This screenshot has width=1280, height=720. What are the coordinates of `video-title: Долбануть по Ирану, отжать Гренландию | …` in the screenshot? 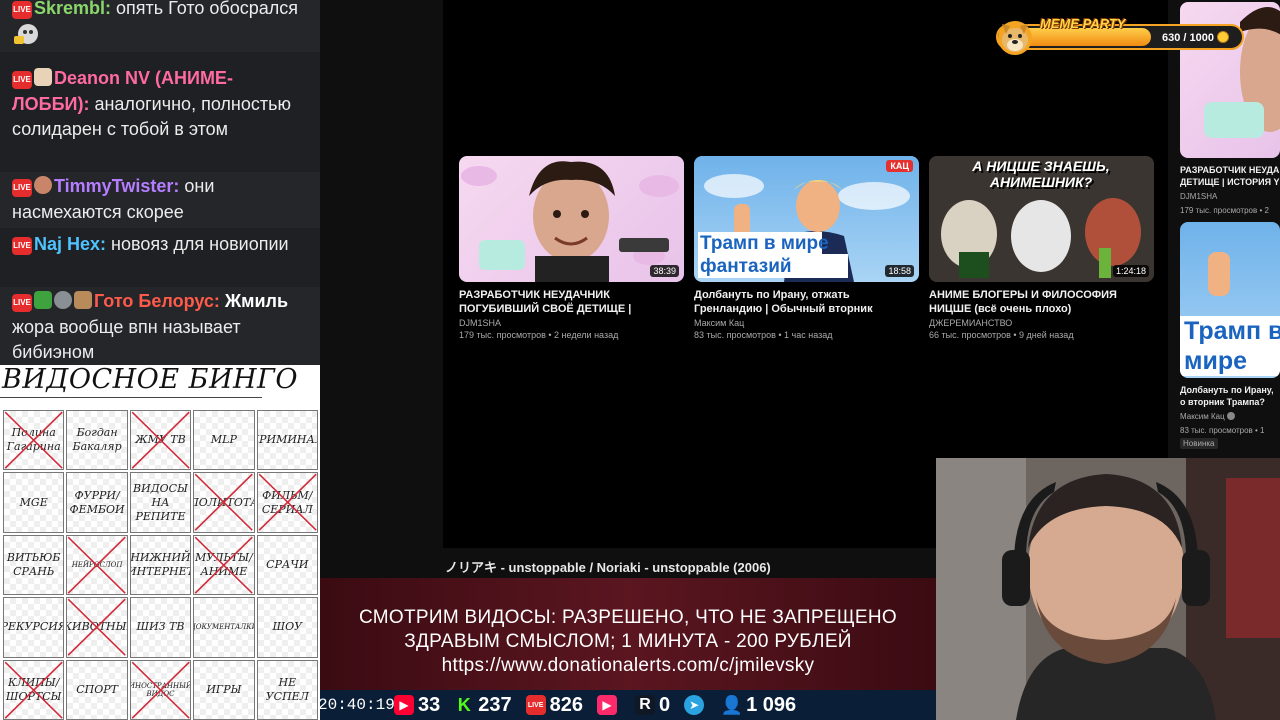 It's located at (806, 302).